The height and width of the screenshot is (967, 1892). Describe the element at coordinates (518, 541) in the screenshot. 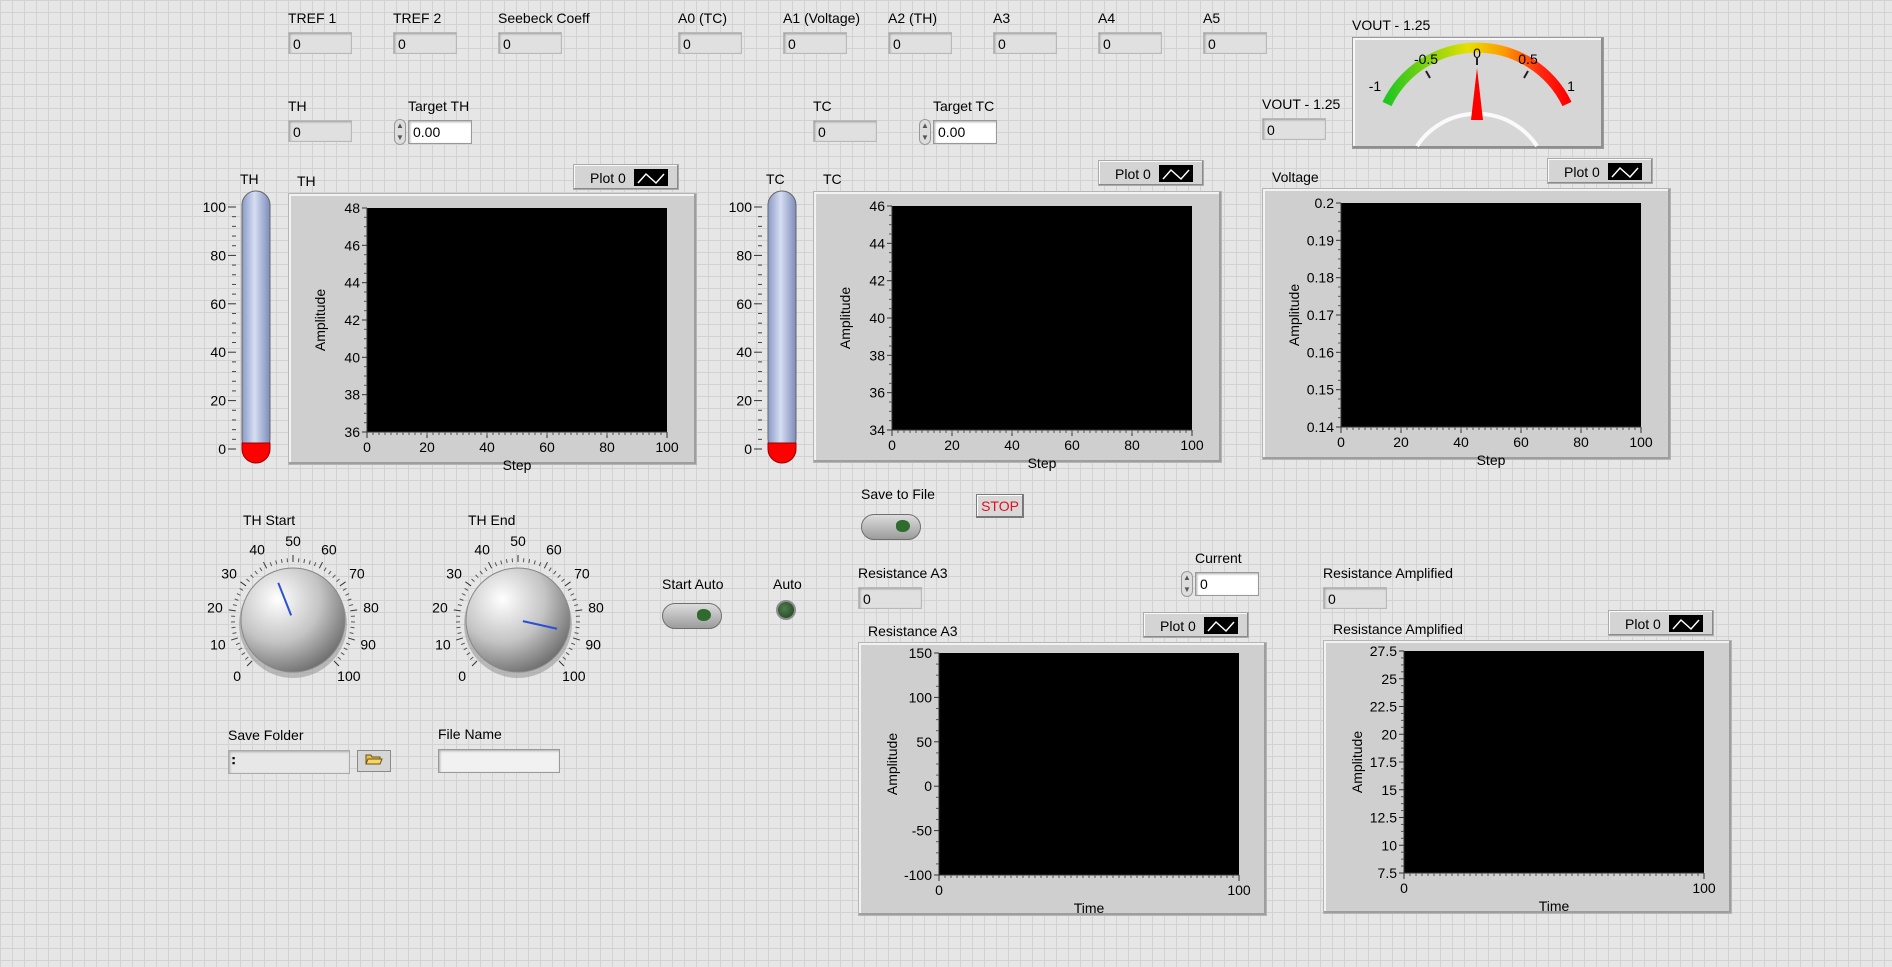

I see `knob-tick-label: 50` at that location.